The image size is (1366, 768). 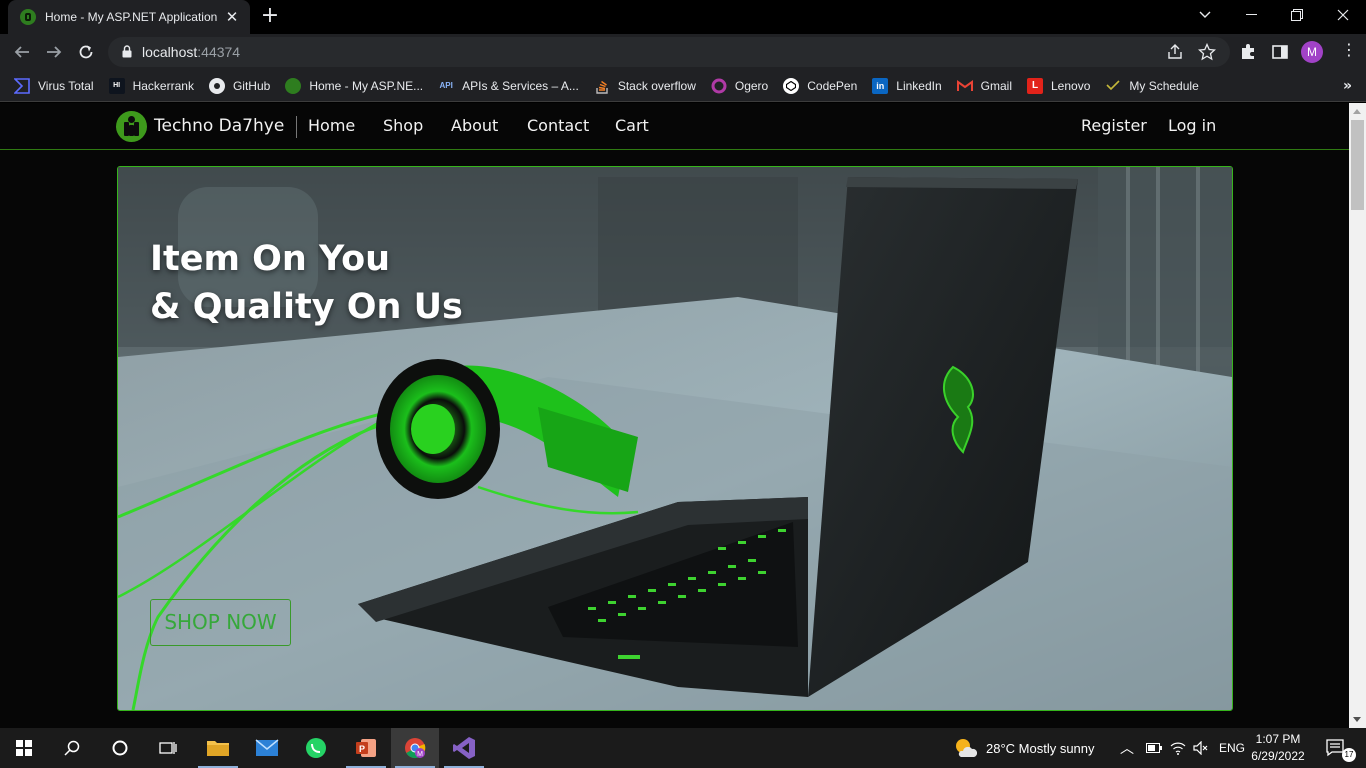 I want to click on virustotal-icon, so click(x=22, y=85).